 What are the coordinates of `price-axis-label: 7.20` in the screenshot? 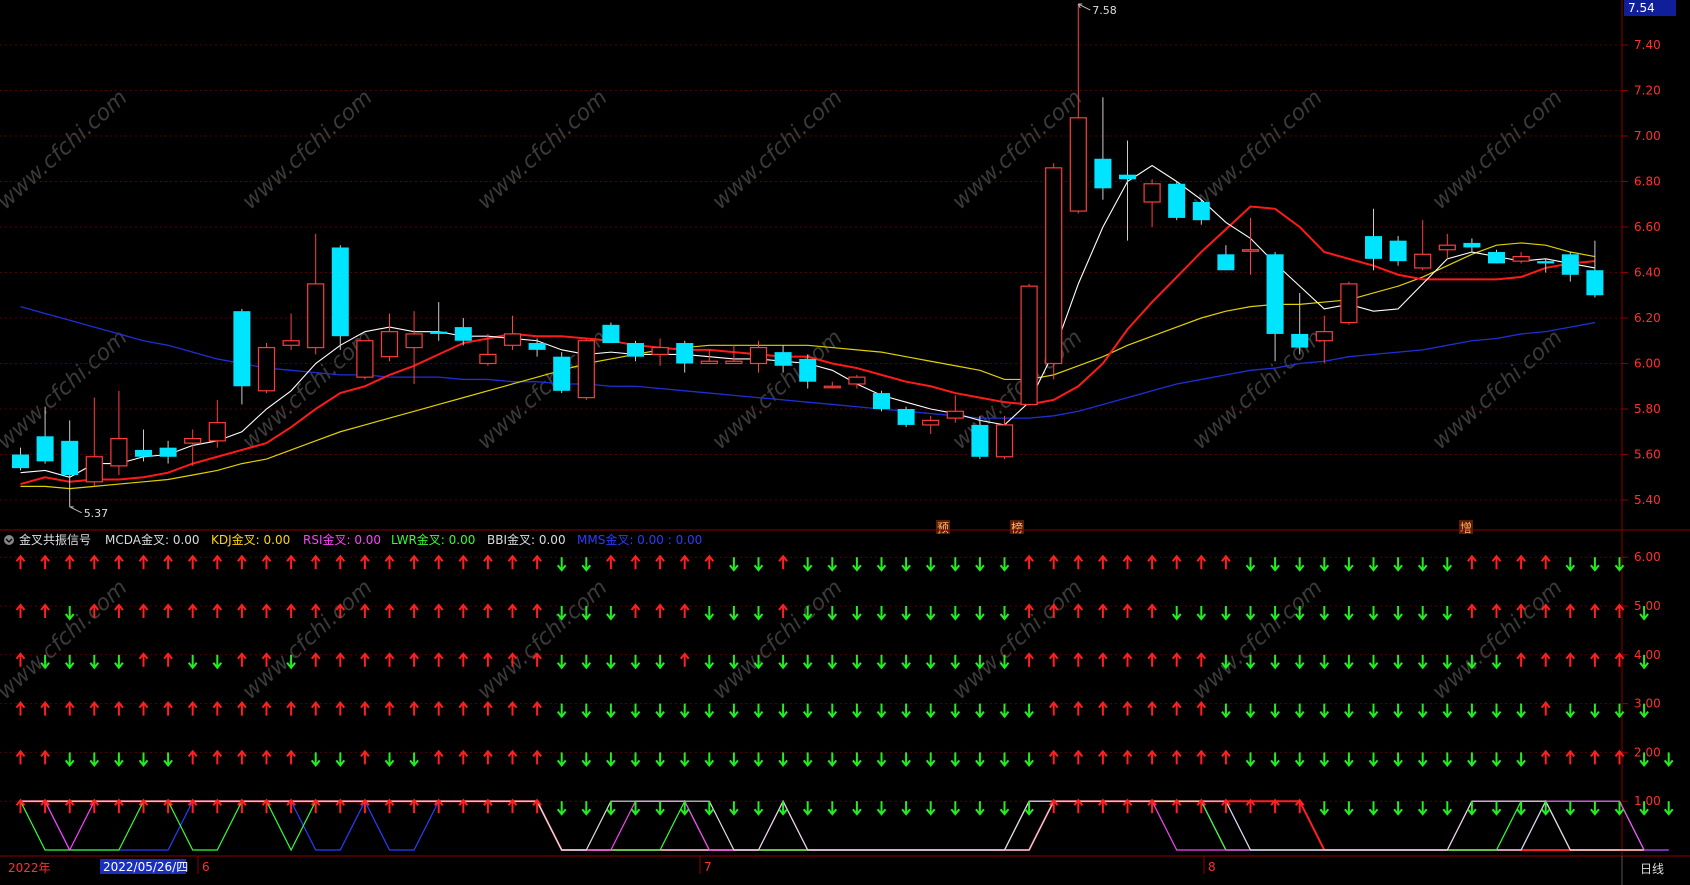 It's located at (1647, 91).